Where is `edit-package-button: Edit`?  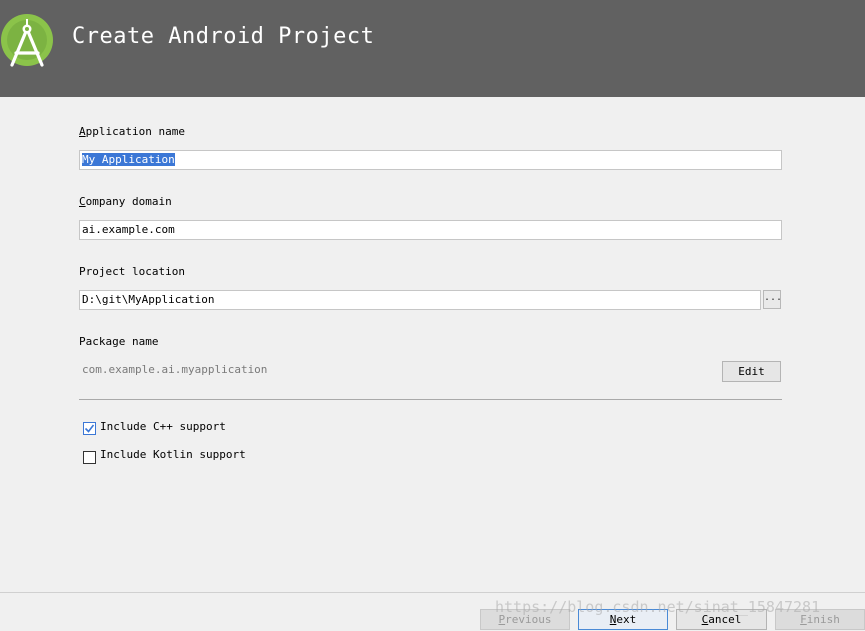 edit-package-button: Edit is located at coordinates (751, 371).